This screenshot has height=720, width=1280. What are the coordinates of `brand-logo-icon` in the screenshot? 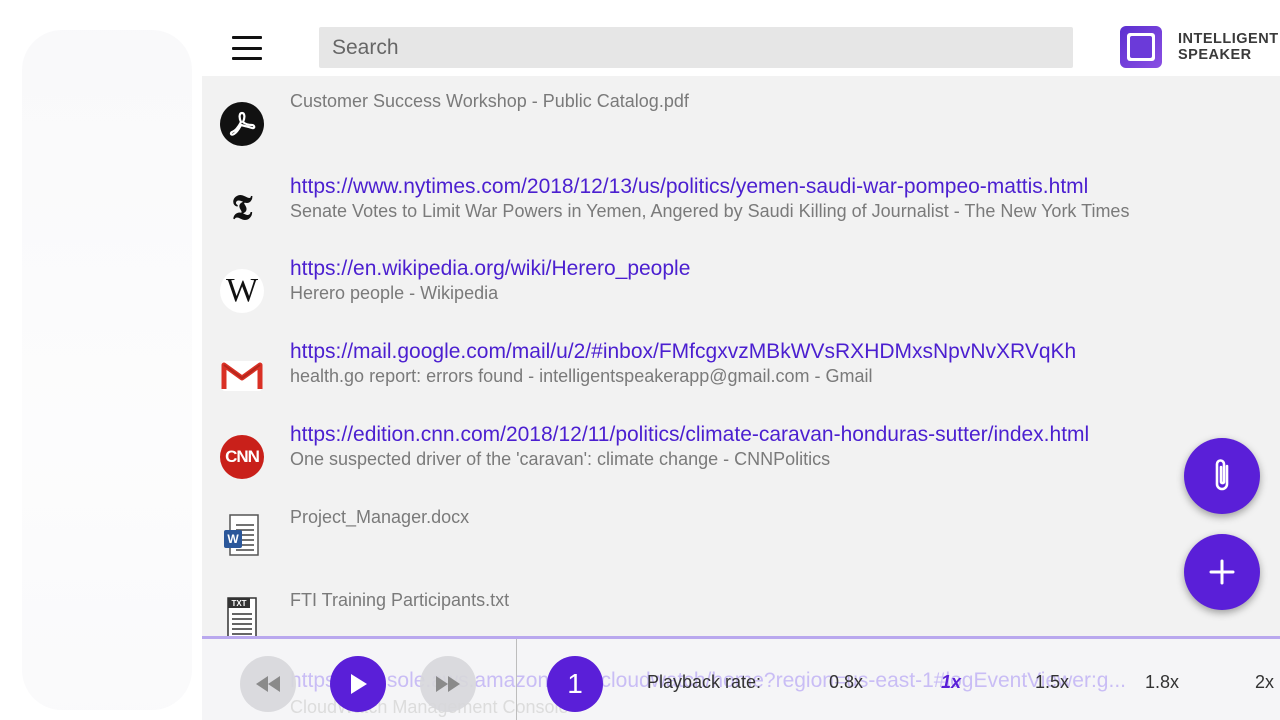 It's located at (1141, 47).